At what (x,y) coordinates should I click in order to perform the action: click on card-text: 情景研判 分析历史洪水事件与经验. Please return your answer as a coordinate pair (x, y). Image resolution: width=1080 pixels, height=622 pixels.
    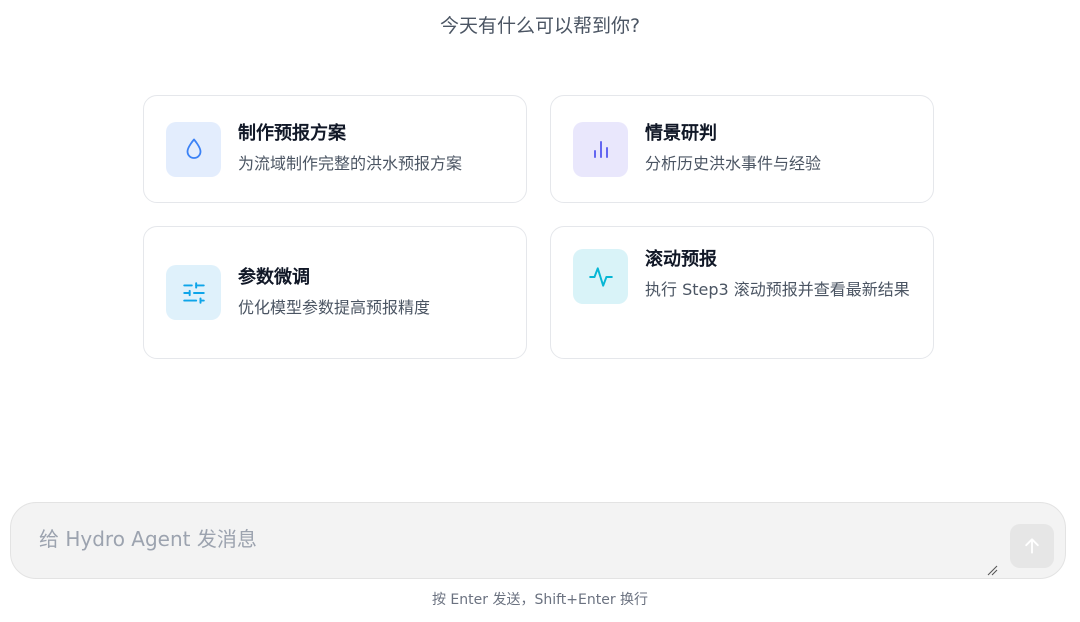
    Looking at the image, I should click on (778, 149).